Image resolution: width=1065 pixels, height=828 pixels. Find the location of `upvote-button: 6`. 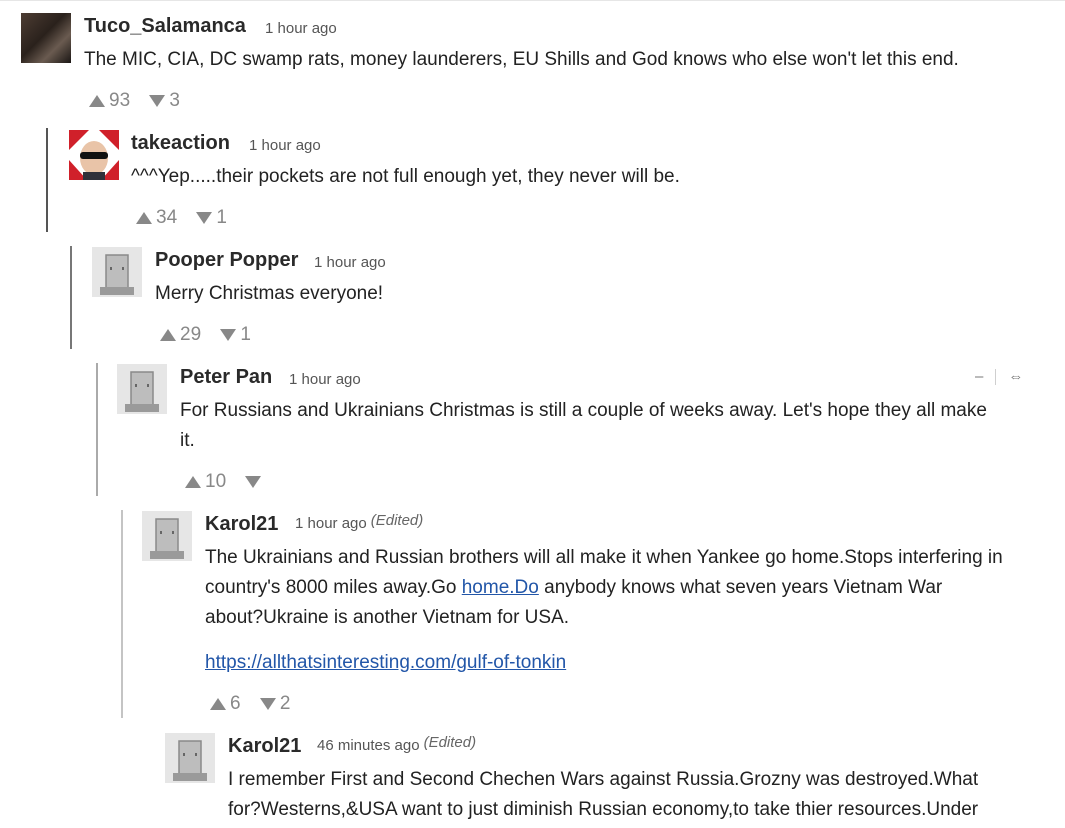

upvote-button: 6 is located at coordinates (225, 704).